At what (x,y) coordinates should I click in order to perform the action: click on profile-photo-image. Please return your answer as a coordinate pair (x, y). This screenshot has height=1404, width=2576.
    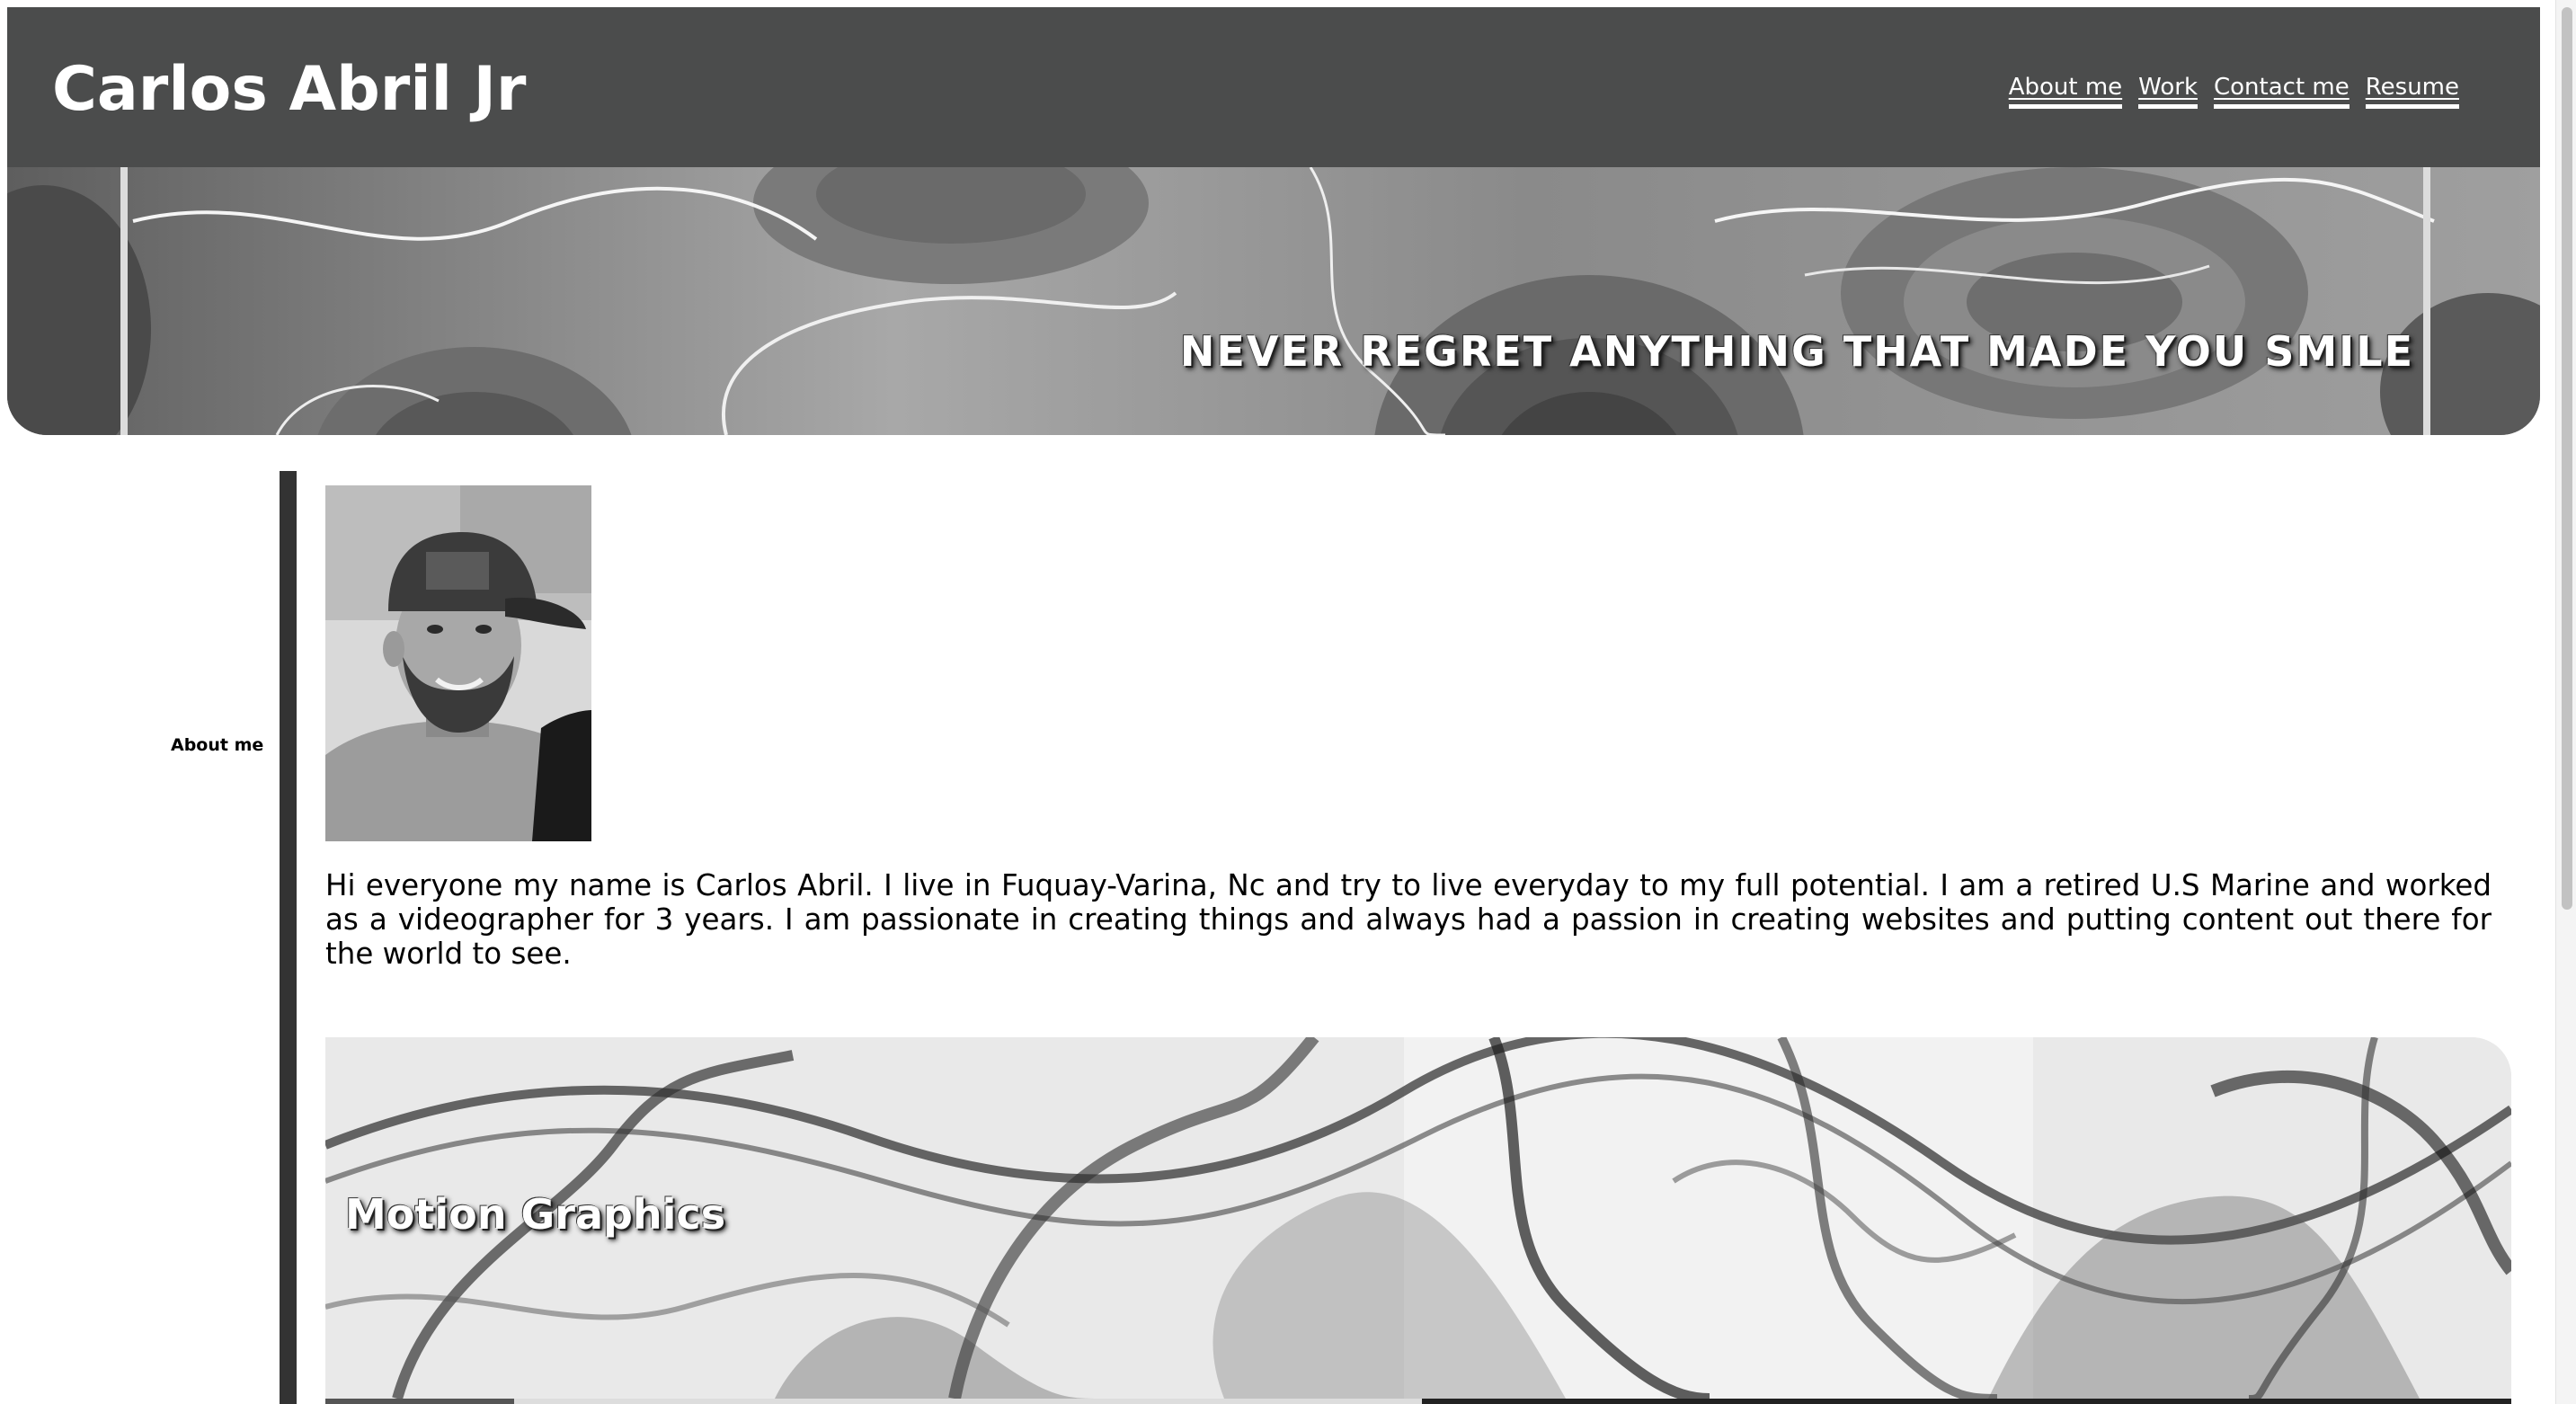
    Looking at the image, I should click on (458, 663).